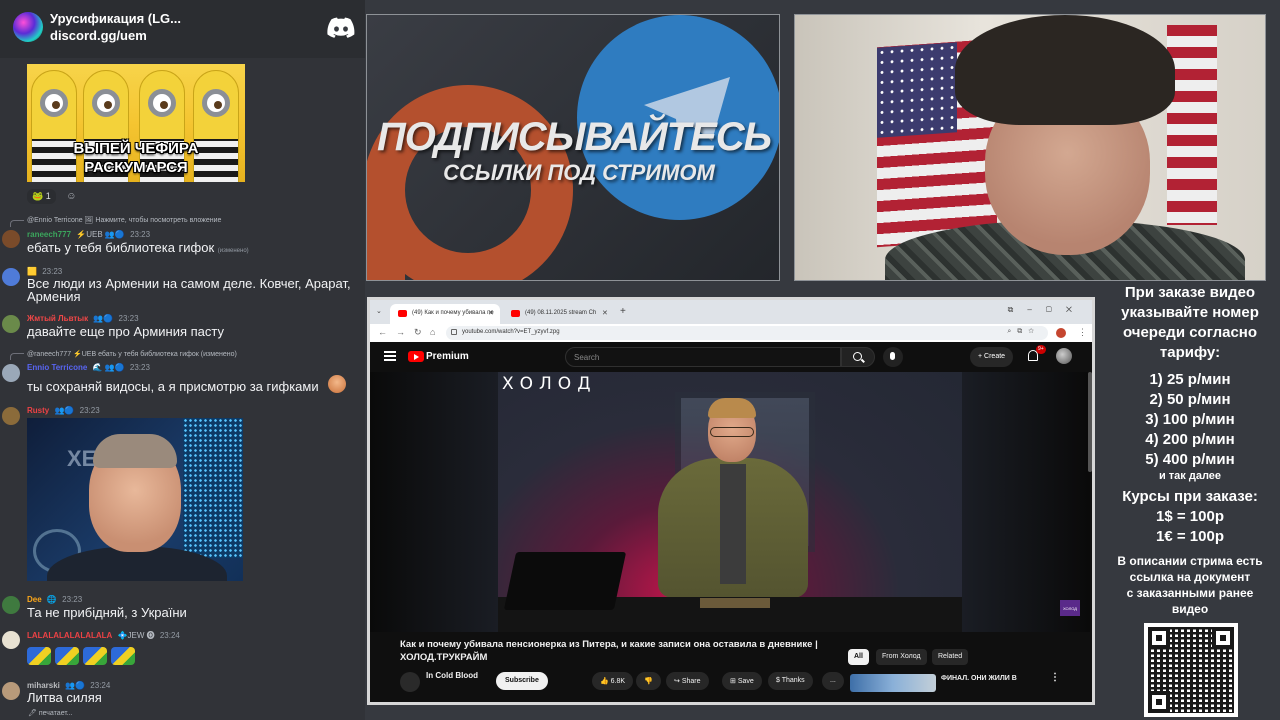 The width and height of the screenshot is (1280, 720). What do you see at coordinates (1065, 70) in the screenshot?
I see `streamer-hair` at bounding box center [1065, 70].